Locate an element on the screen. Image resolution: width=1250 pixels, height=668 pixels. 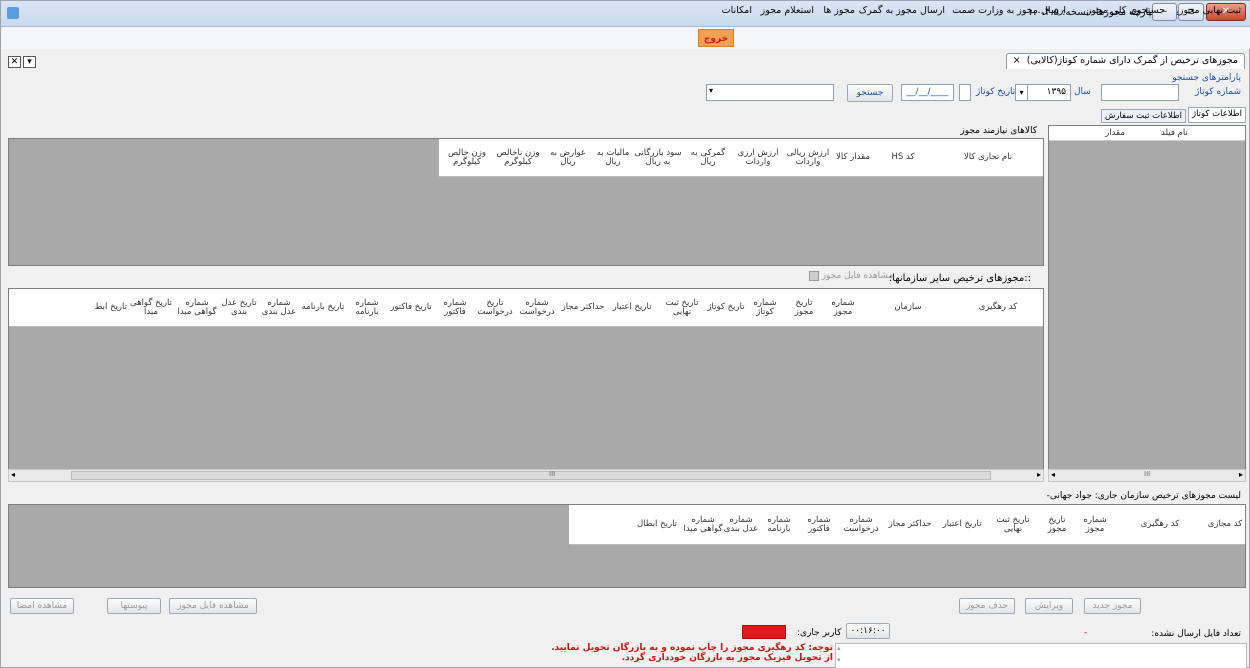
scroll-thumb is located at coordinates (531, 475).